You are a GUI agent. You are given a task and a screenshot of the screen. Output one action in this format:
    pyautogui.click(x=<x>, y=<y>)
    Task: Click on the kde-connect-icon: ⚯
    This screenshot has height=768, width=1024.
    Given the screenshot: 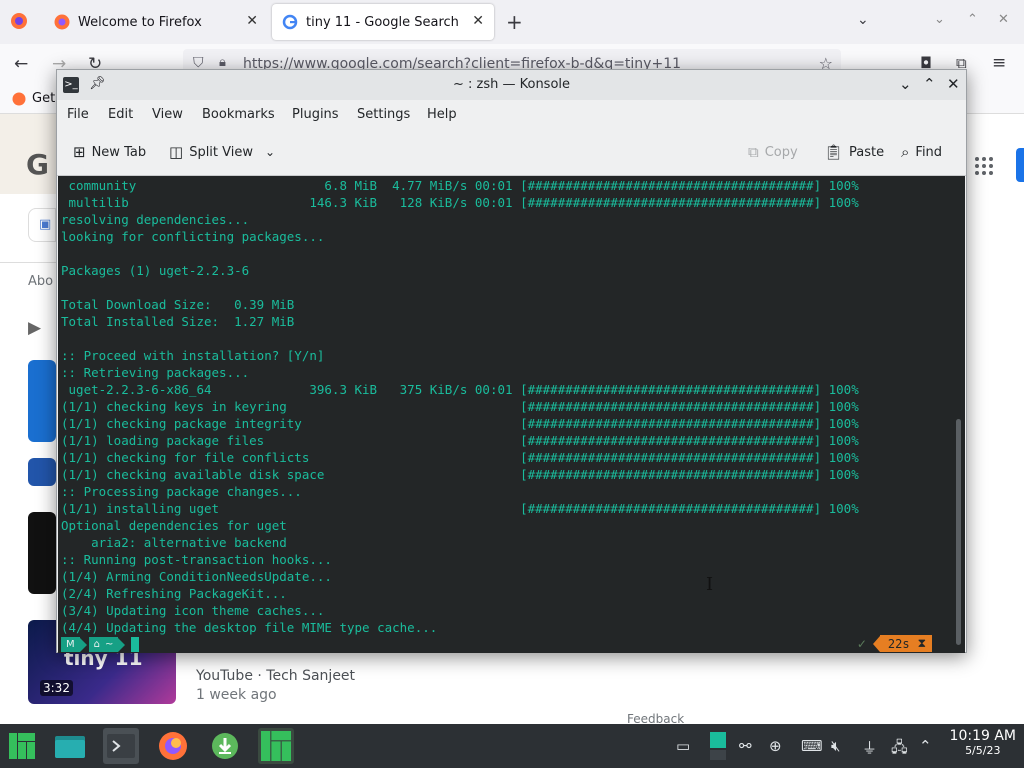 What is the action you would take?
    pyautogui.click(x=745, y=746)
    